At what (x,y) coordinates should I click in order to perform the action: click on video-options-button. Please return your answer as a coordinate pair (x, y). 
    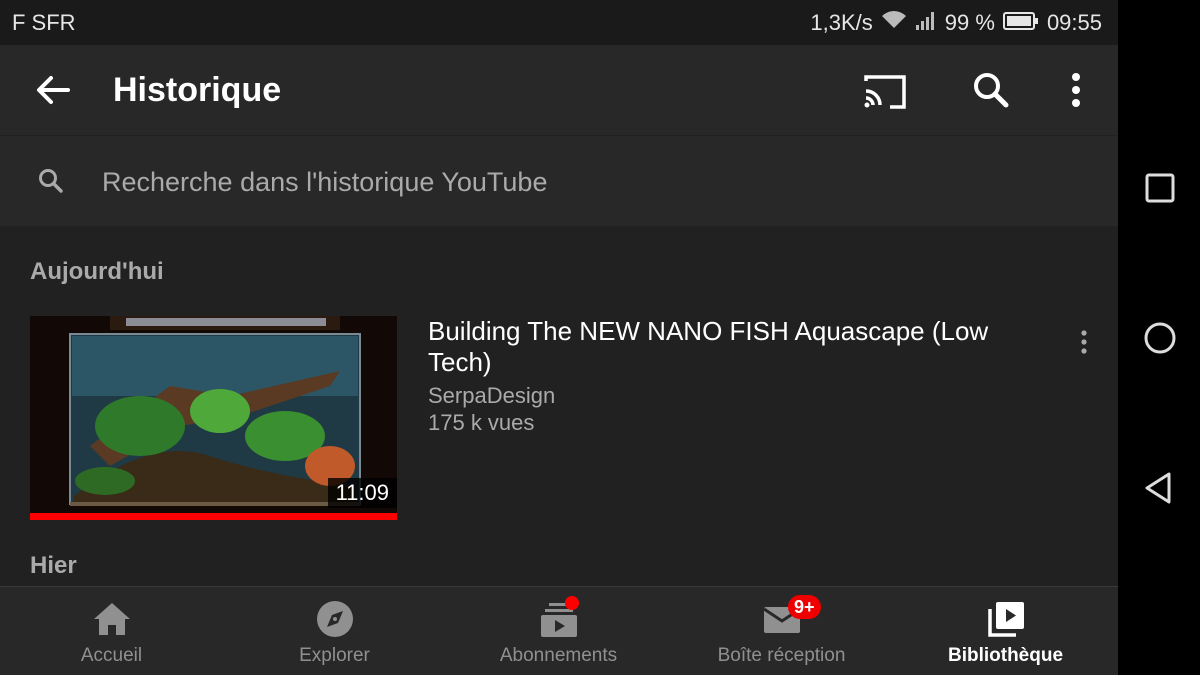
    Looking at the image, I should click on (1084, 343).